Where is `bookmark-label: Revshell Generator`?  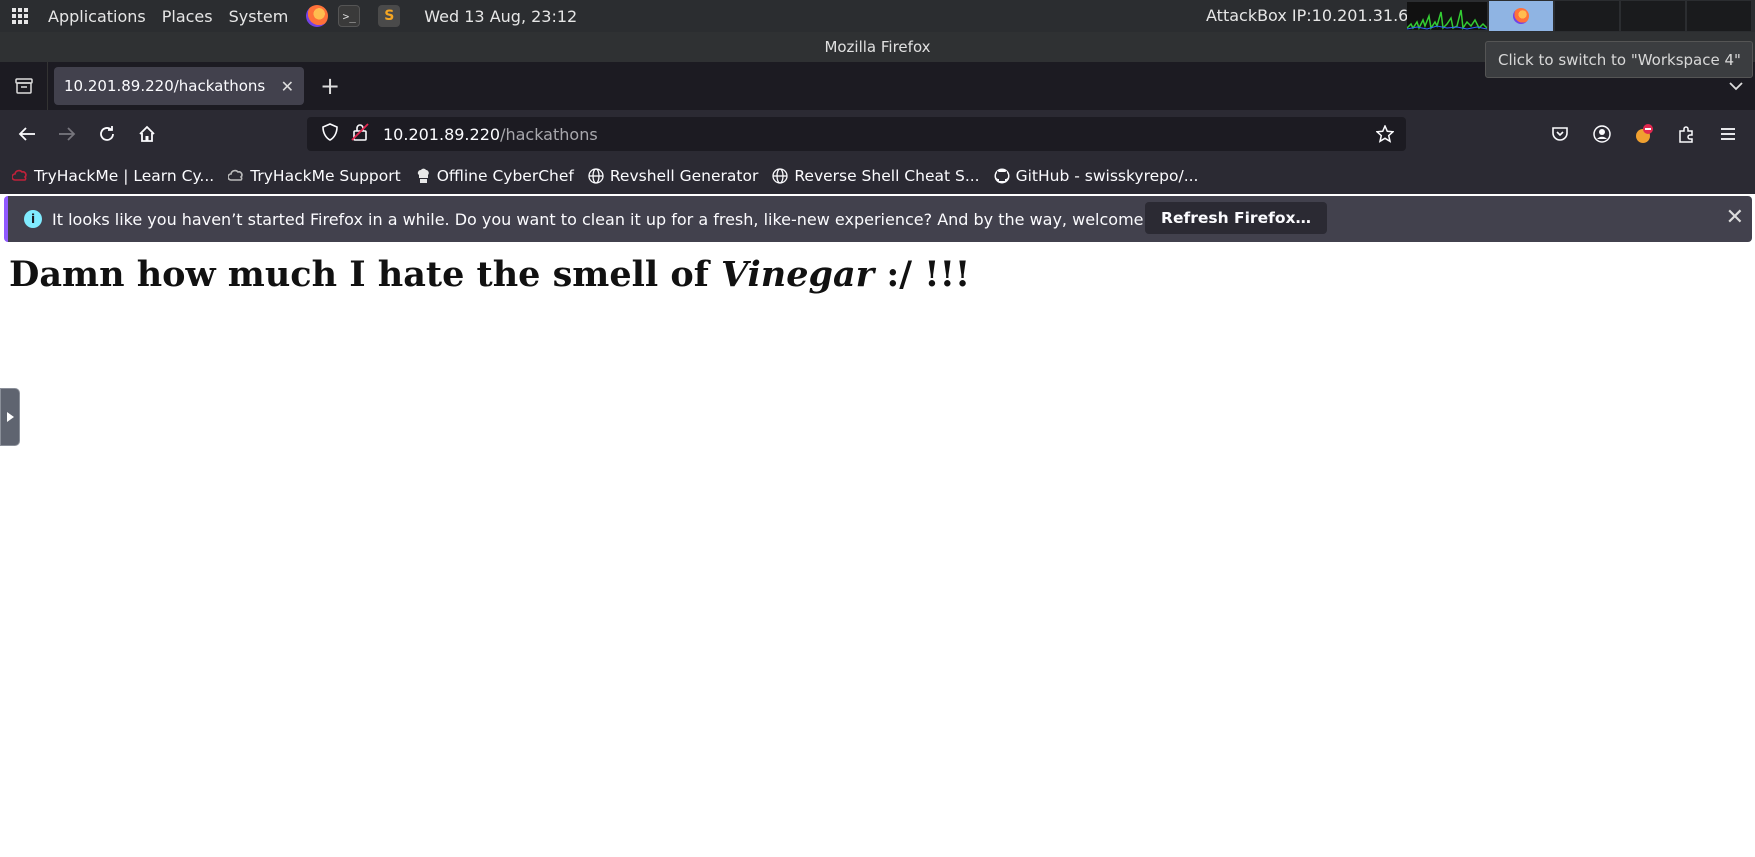 bookmark-label: Revshell Generator is located at coordinates (684, 176).